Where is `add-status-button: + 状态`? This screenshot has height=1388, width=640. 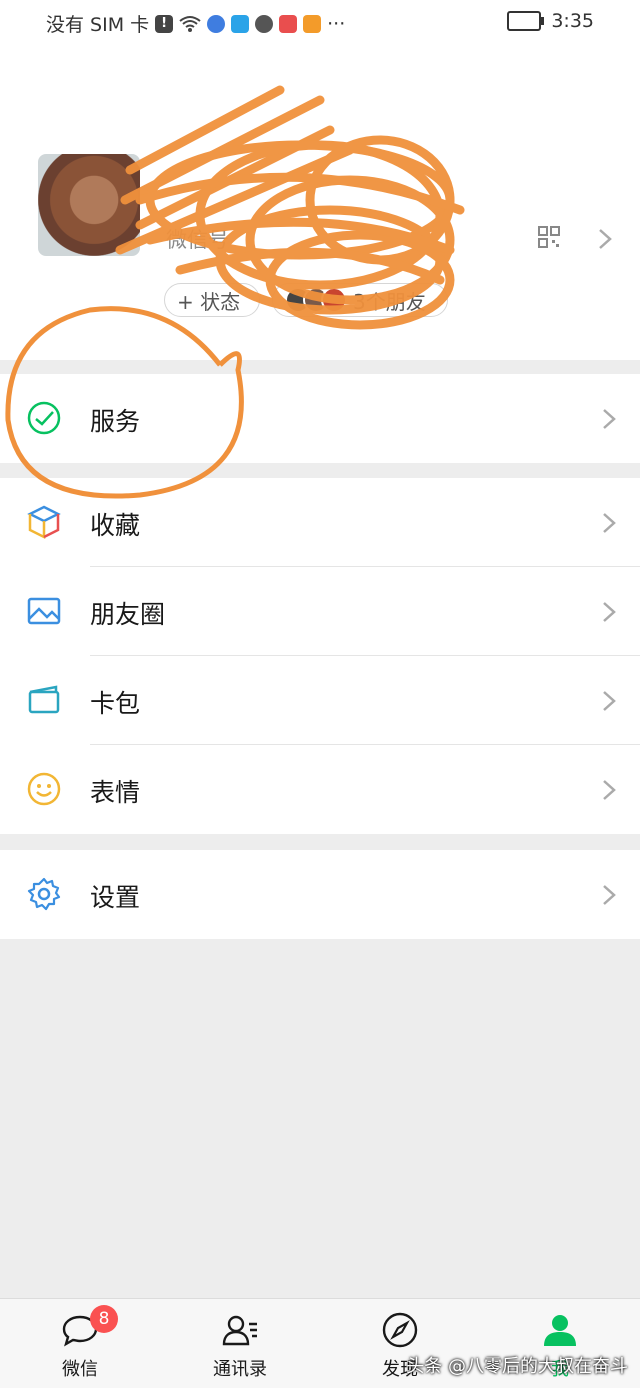
add-status-button: + 状态 is located at coordinates (212, 300).